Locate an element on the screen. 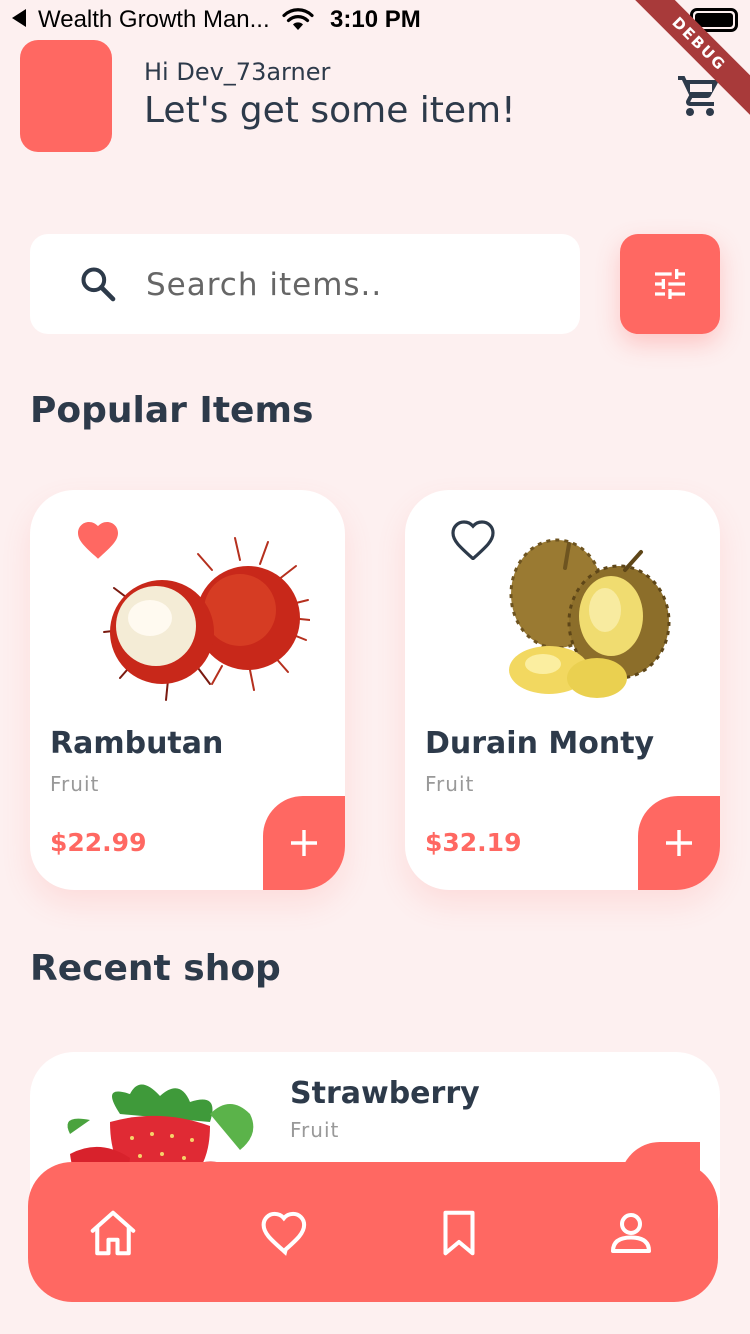  rambutan-image is located at coordinates (206, 619).